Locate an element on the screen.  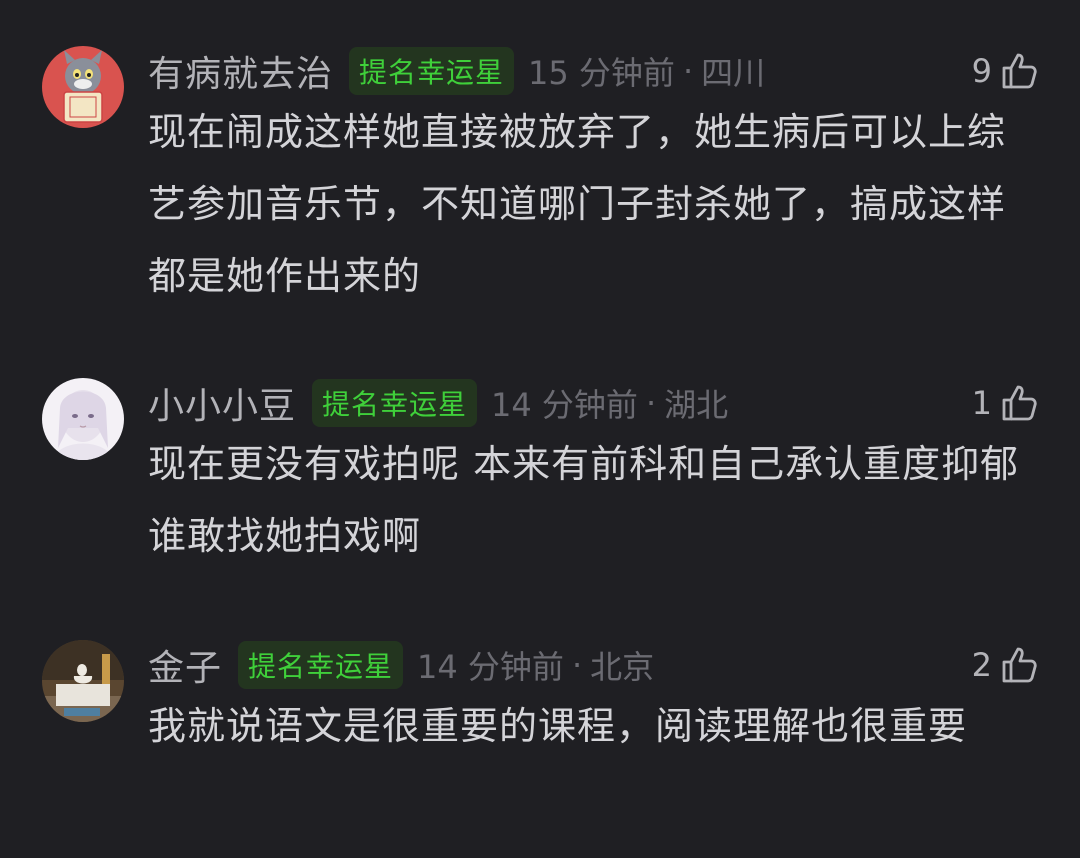
comment-location: 北京 is located at coordinates (622, 667).